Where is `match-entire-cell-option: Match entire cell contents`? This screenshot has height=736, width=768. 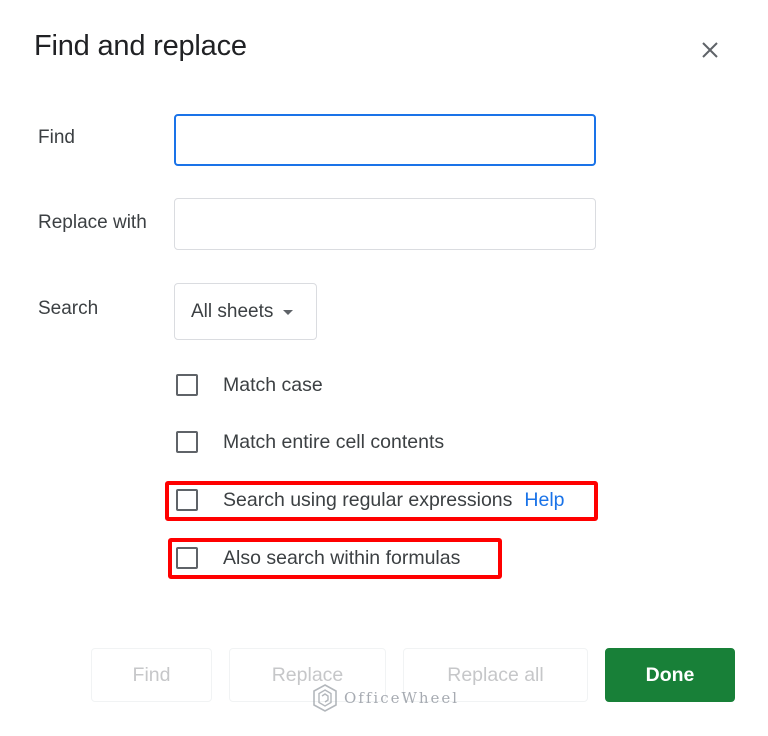 match-entire-cell-option: Match entire cell contents is located at coordinates (310, 442).